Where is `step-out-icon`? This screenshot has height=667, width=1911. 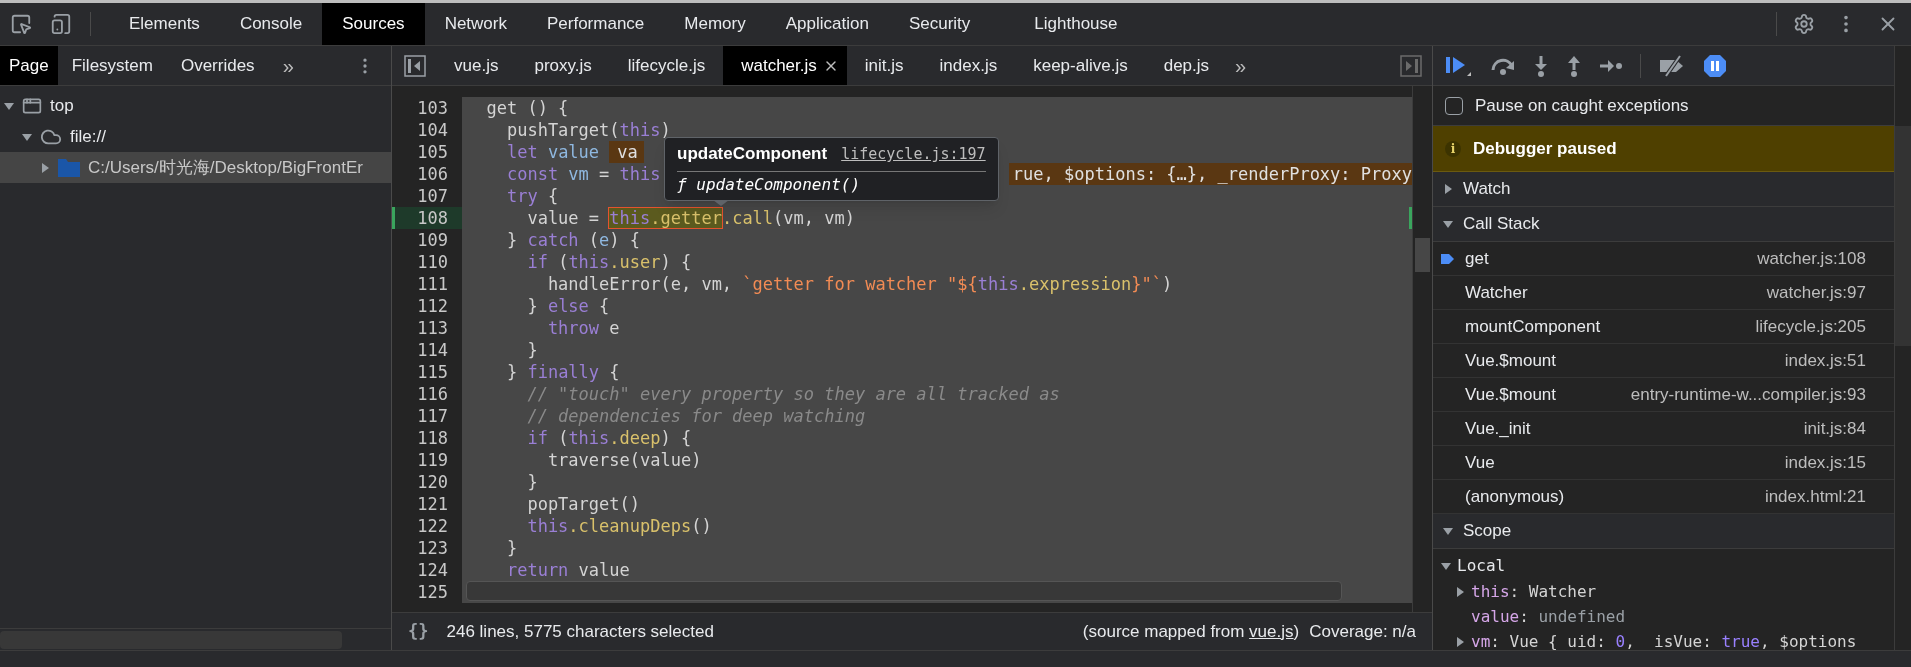 step-out-icon is located at coordinates (1574, 65).